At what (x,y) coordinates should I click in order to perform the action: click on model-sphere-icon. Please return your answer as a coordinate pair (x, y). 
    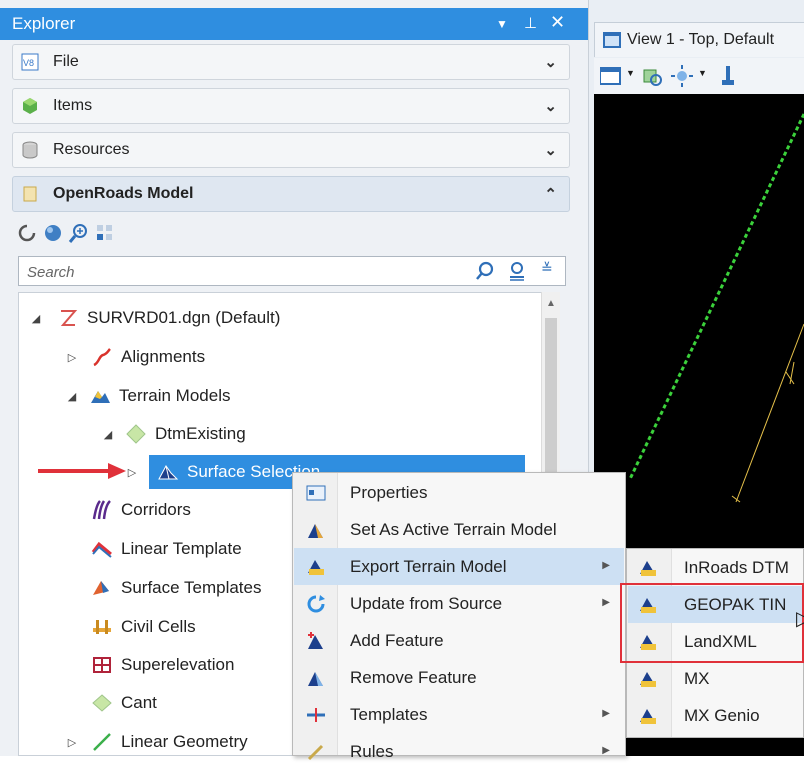
    Looking at the image, I should click on (53, 233).